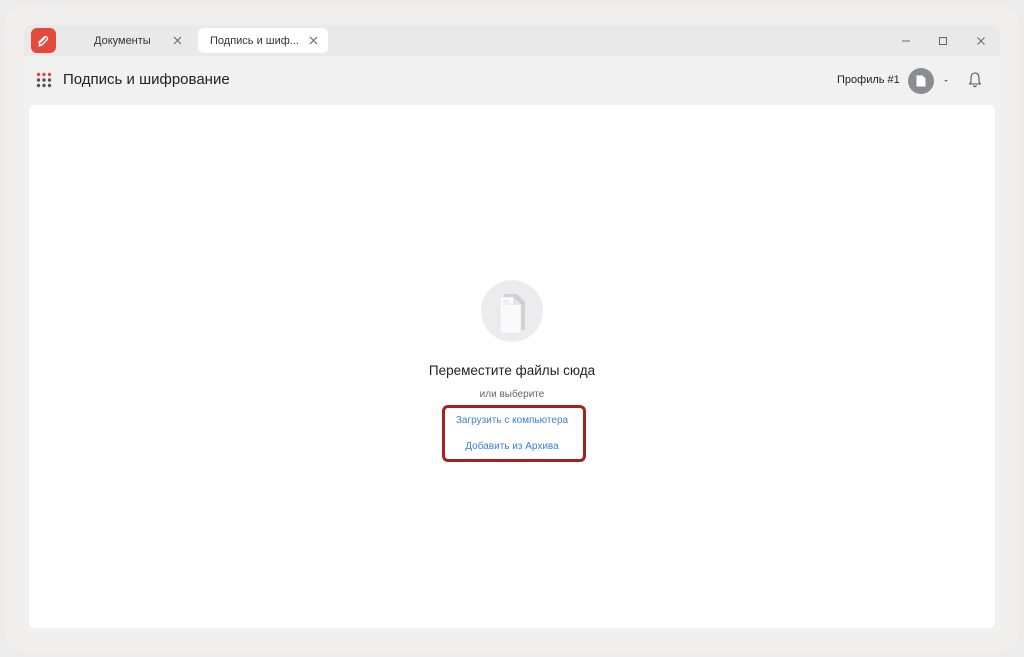 The image size is (1024, 657). What do you see at coordinates (146, 79) in the screenshot?
I see `page-title: Подпись и шифрование` at bounding box center [146, 79].